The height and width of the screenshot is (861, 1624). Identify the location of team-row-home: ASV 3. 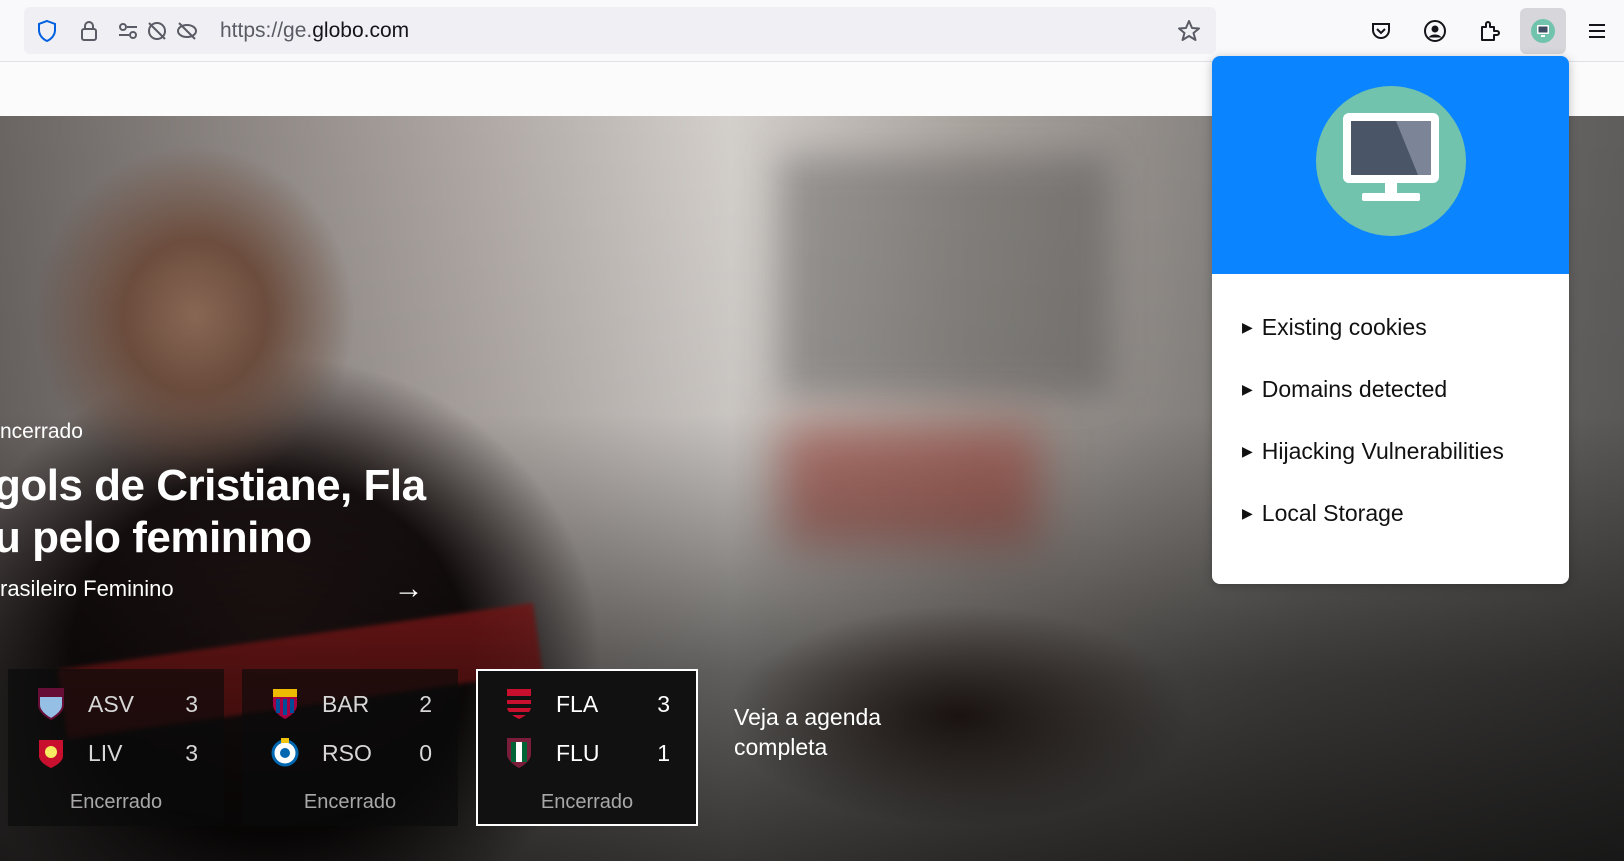
(116, 704).